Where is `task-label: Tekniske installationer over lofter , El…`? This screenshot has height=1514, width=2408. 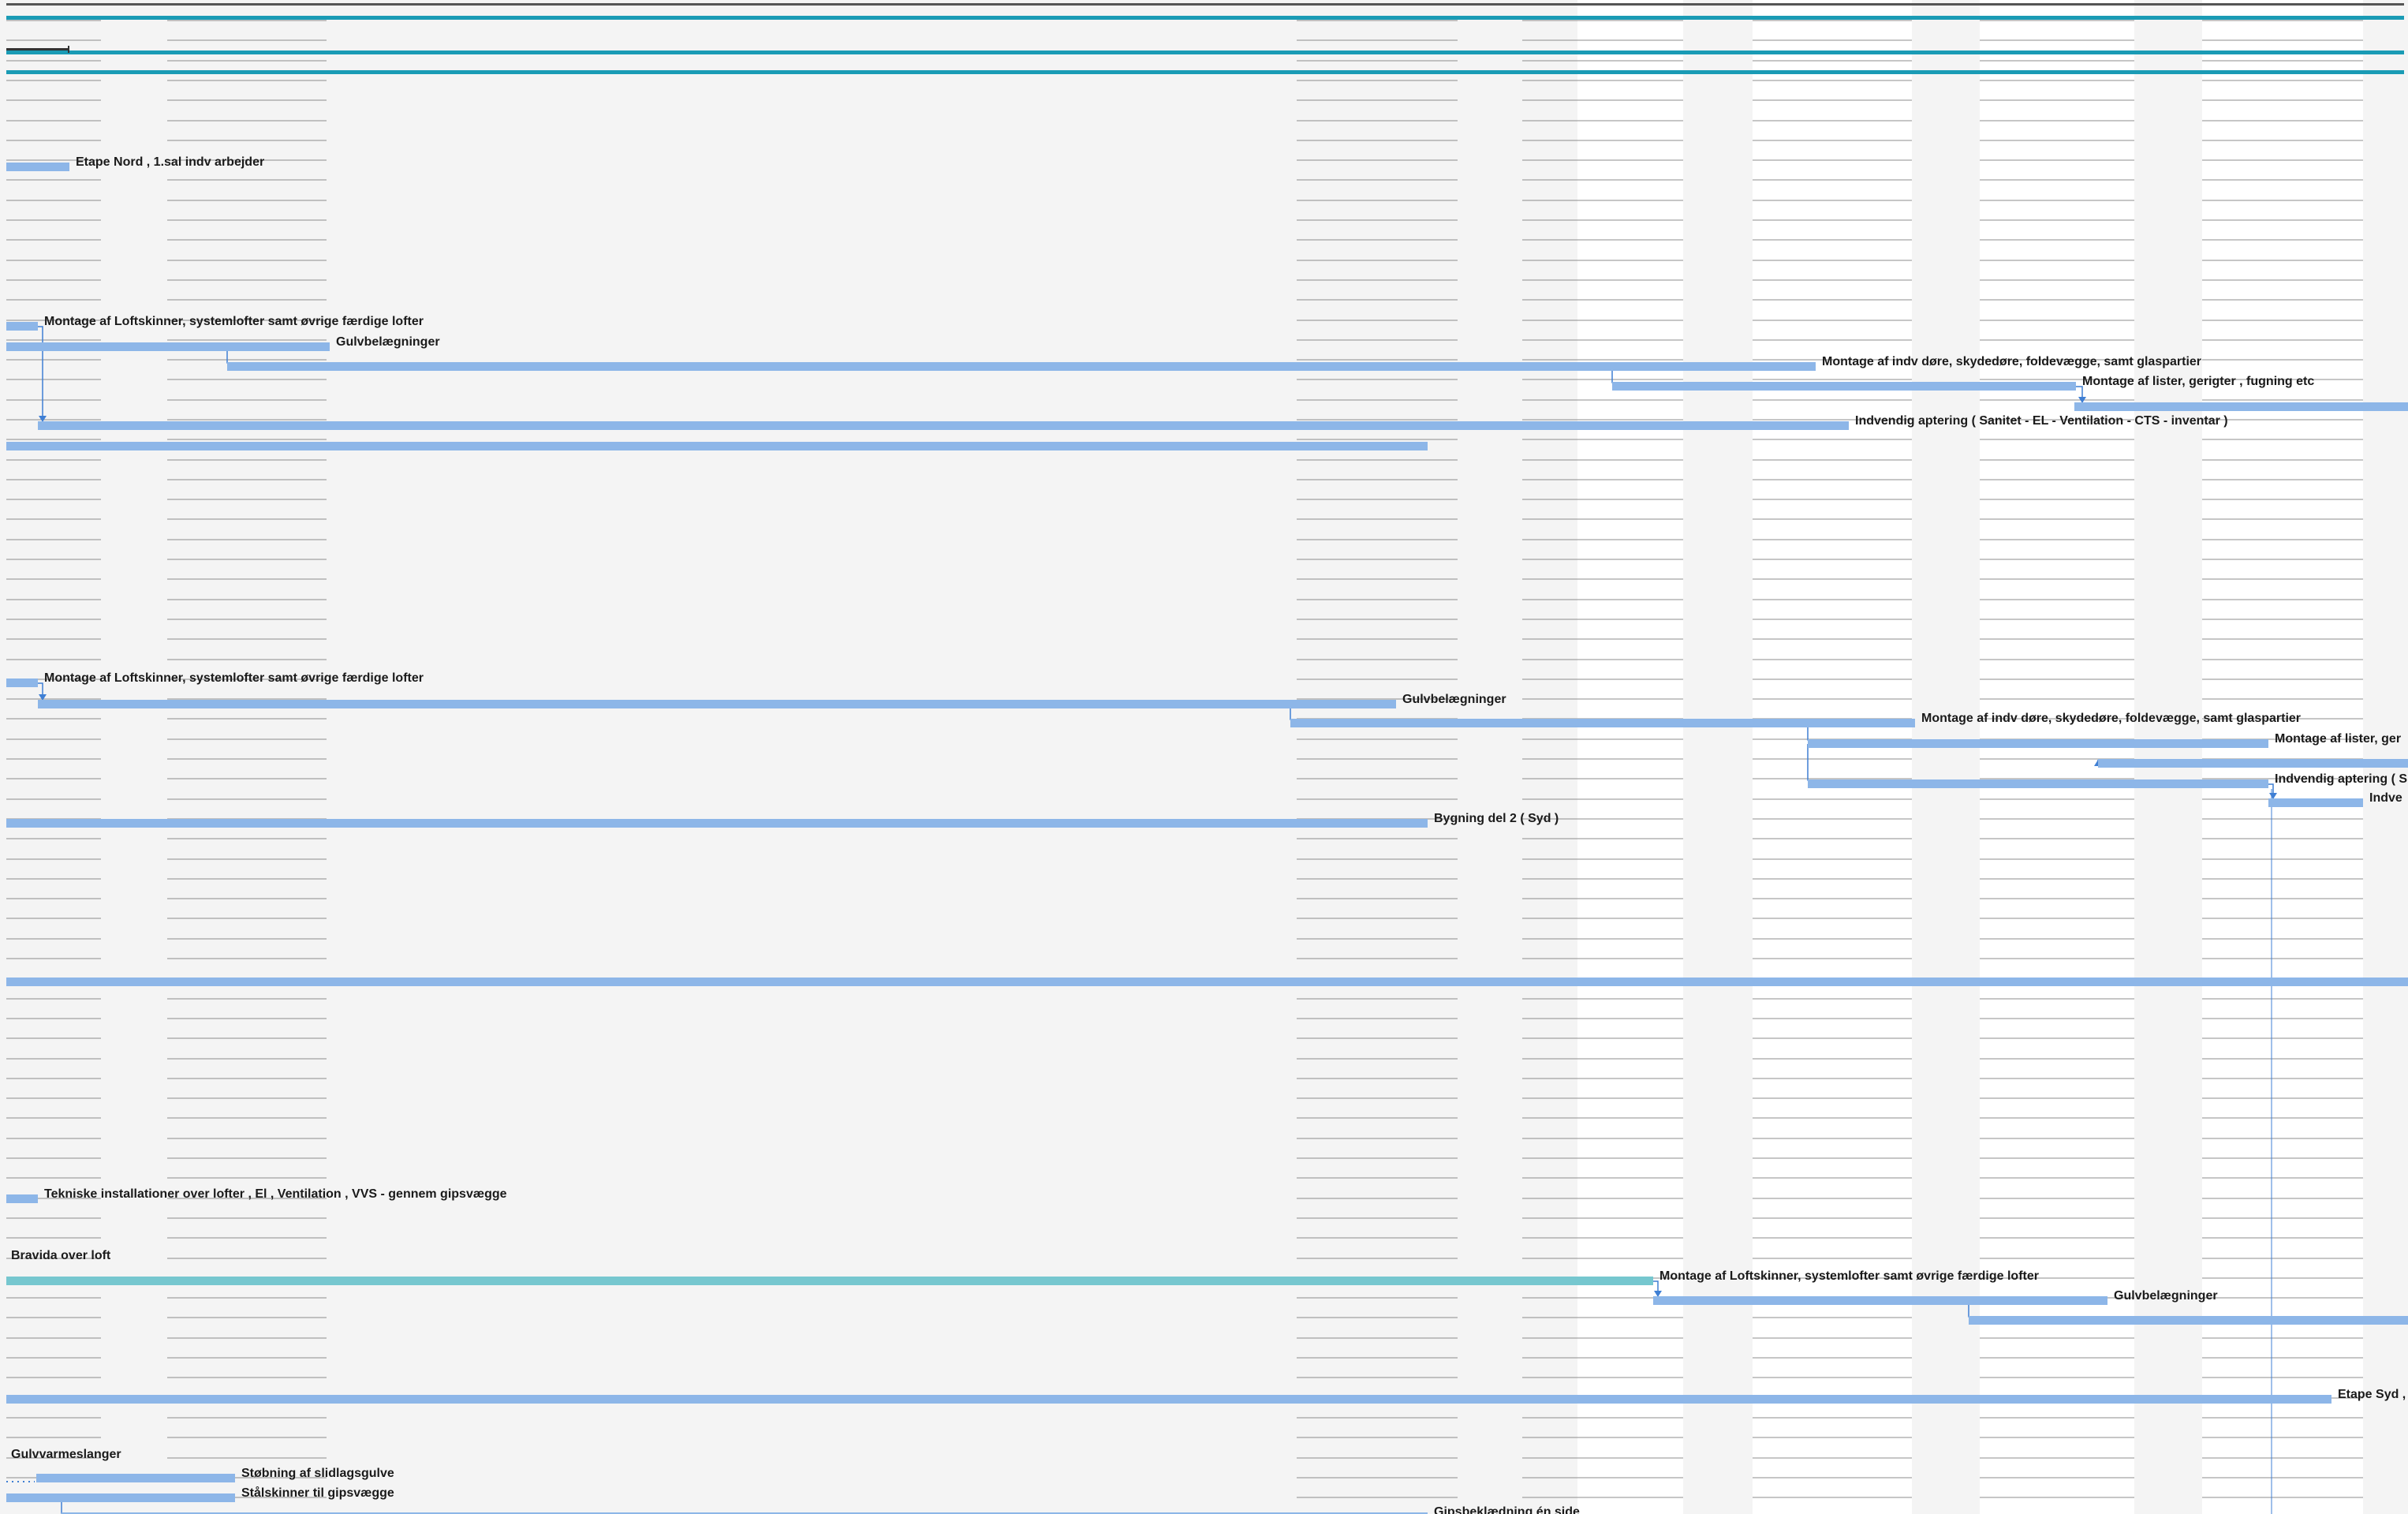 task-label: Tekniske installationer over lofter , El… is located at coordinates (275, 1194).